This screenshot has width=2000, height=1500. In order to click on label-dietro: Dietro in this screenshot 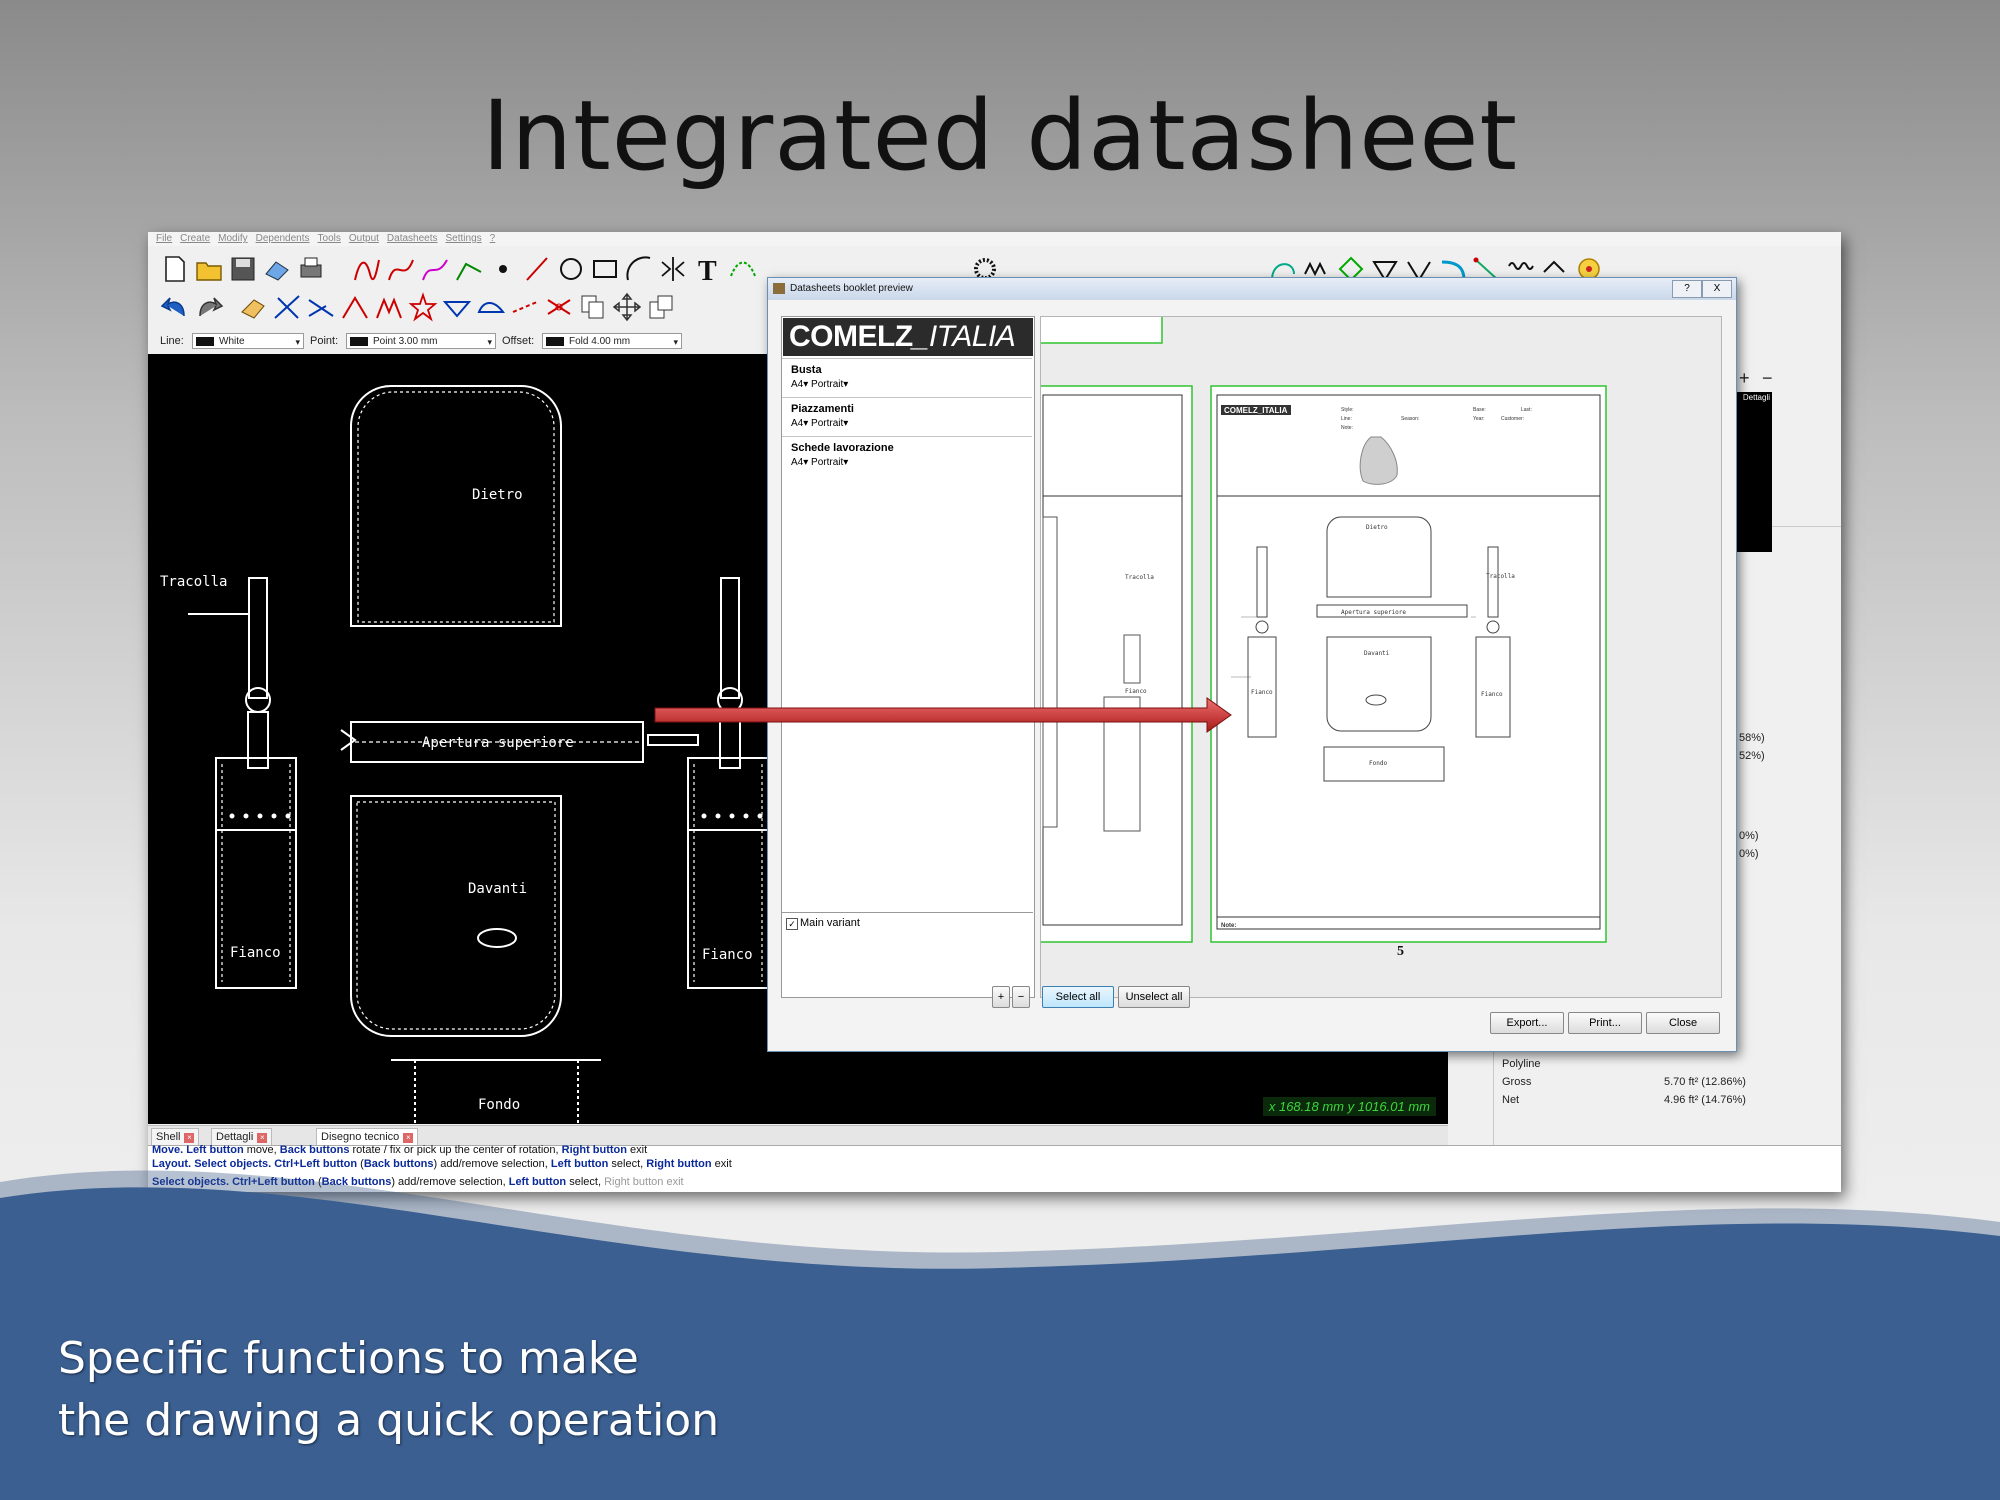, I will do `click(497, 495)`.